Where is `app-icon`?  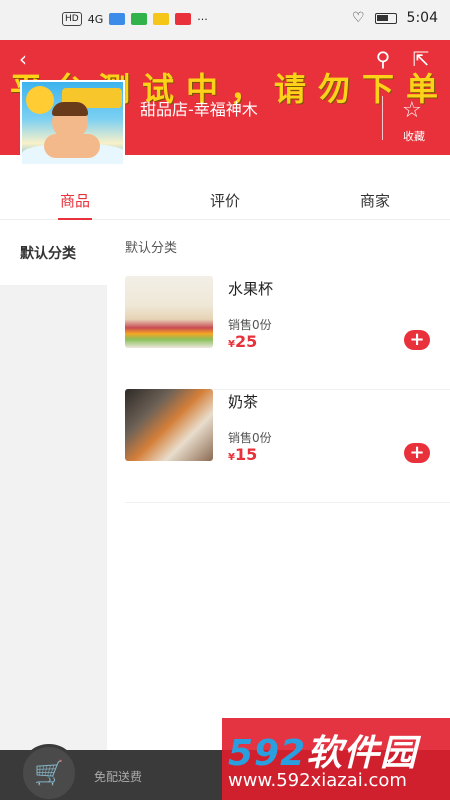
app-icon is located at coordinates (161, 19).